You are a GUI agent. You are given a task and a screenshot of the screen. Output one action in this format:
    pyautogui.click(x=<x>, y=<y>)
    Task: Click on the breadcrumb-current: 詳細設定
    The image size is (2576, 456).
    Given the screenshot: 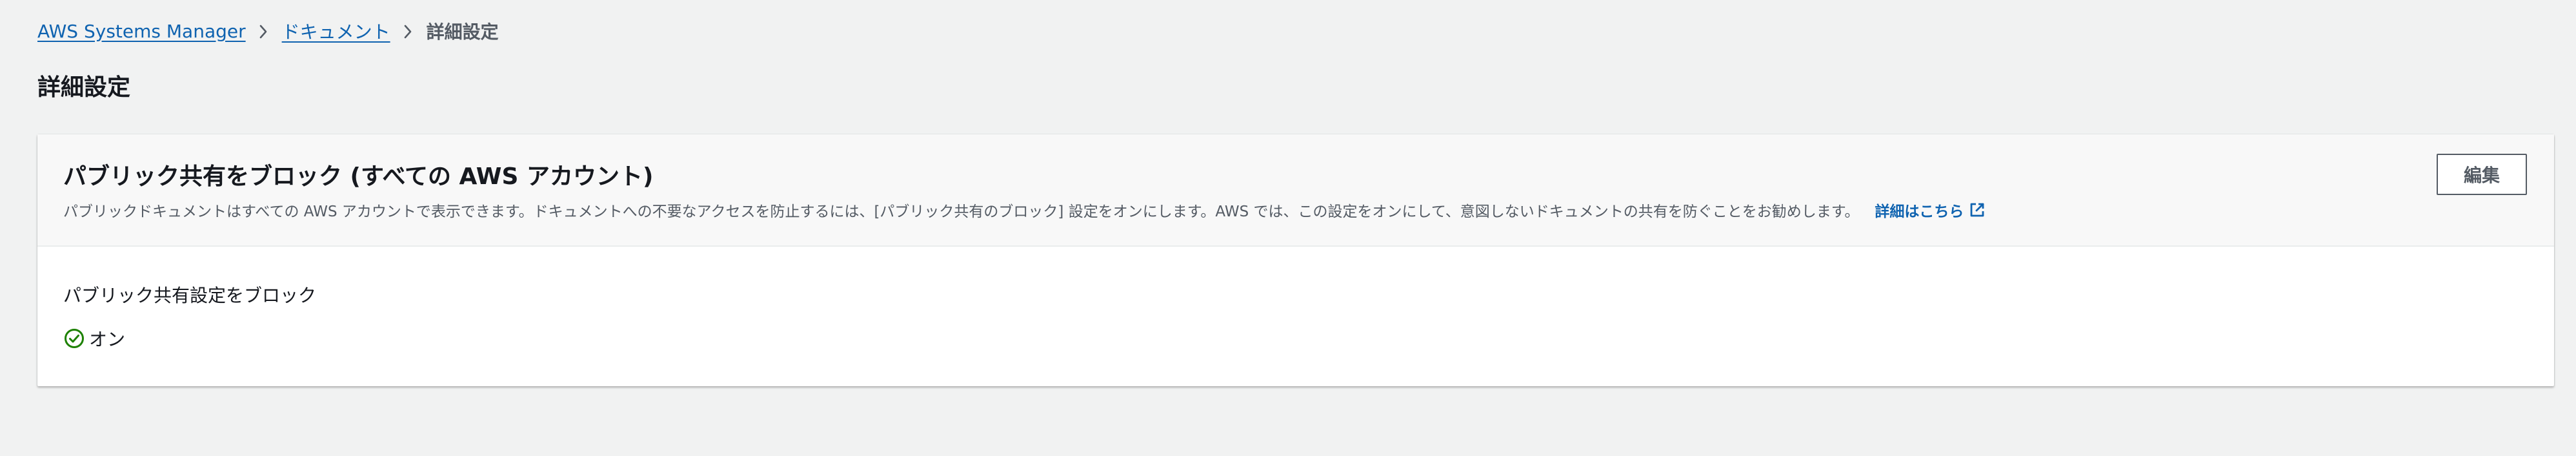 What is the action you would take?
    pyautogui.click(x=462, y=32)
    